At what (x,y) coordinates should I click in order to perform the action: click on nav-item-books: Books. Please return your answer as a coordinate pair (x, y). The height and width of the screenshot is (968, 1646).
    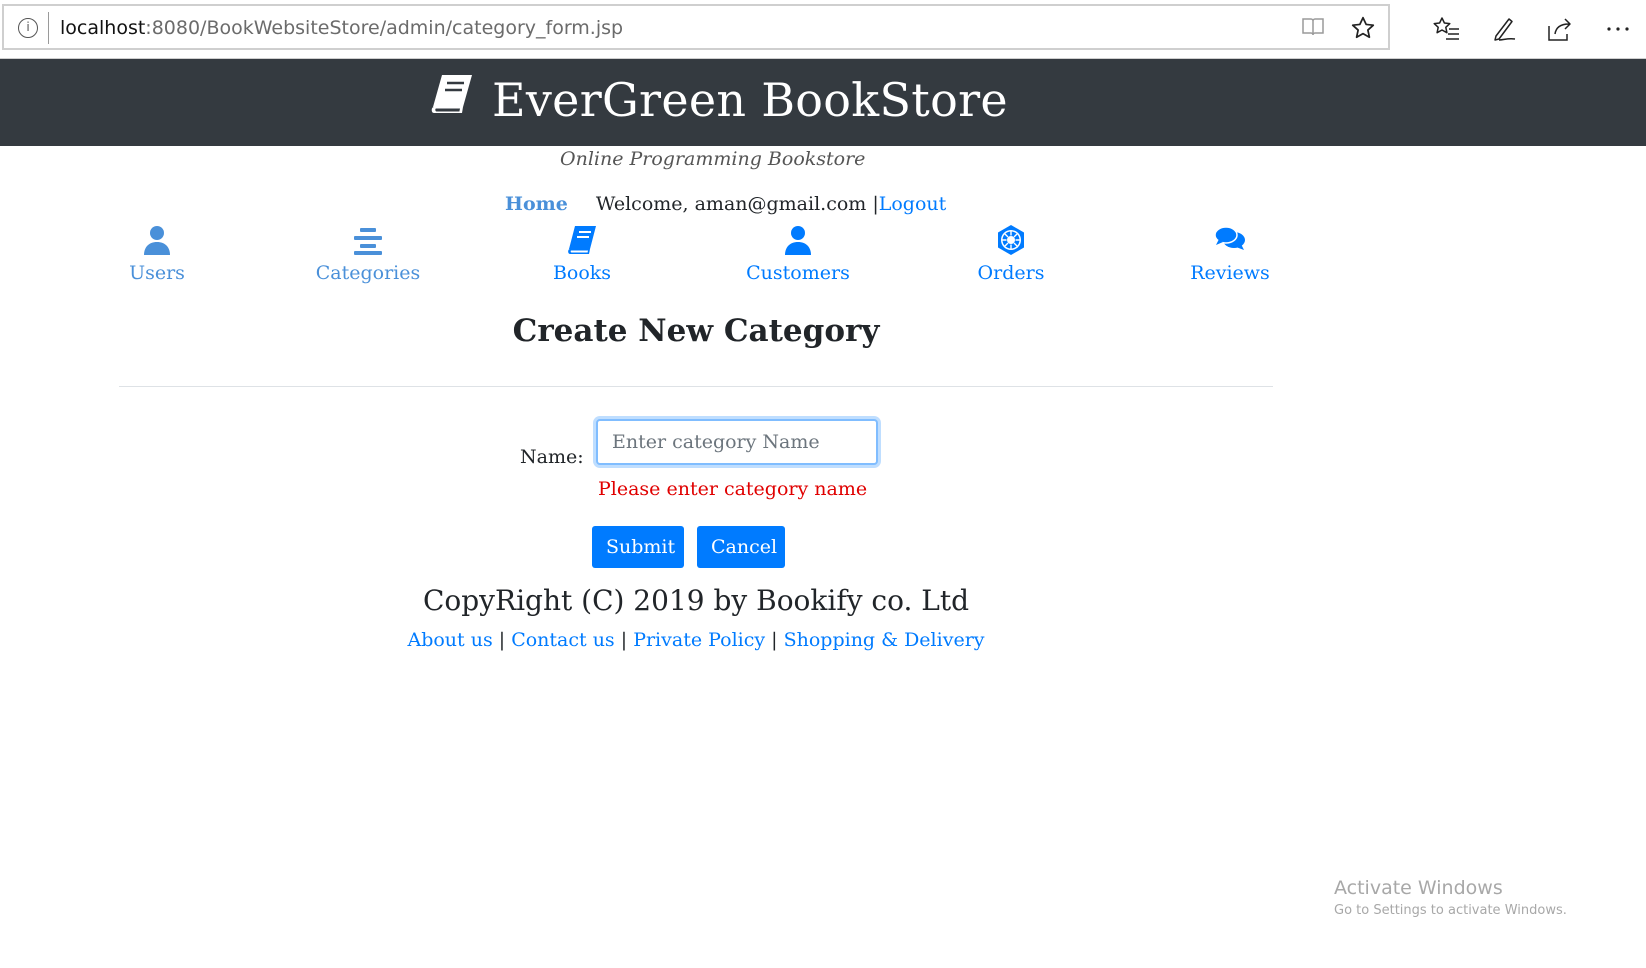
    Looking at the image, I should click on (582, 254).